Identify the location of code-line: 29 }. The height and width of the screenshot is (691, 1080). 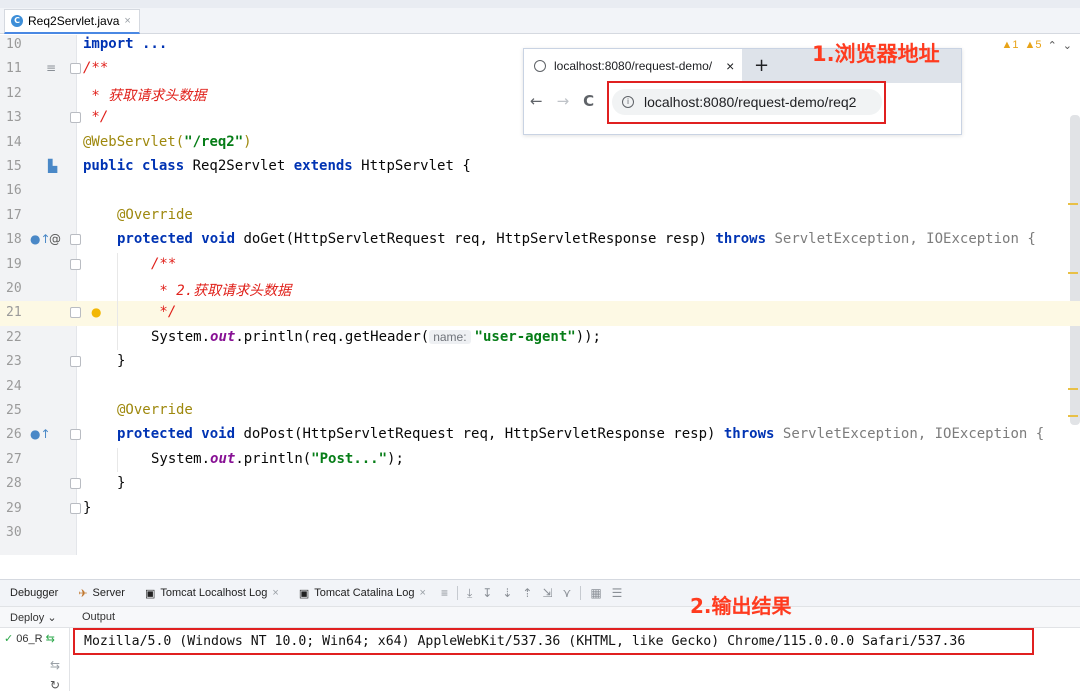
(540, 509).